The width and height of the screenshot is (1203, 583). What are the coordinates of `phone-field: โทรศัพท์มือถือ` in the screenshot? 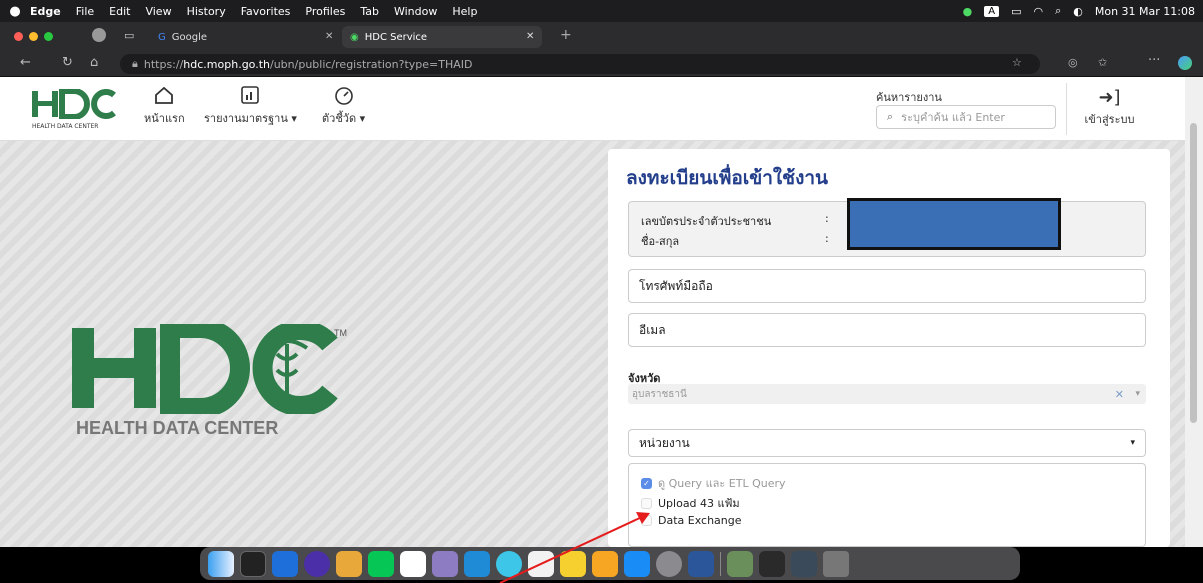 It's located at (887, 286).